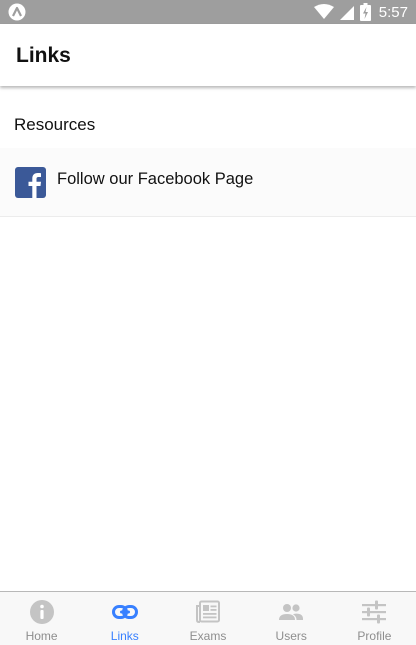  I want to click on tab-home: Home, so click(41, 618).